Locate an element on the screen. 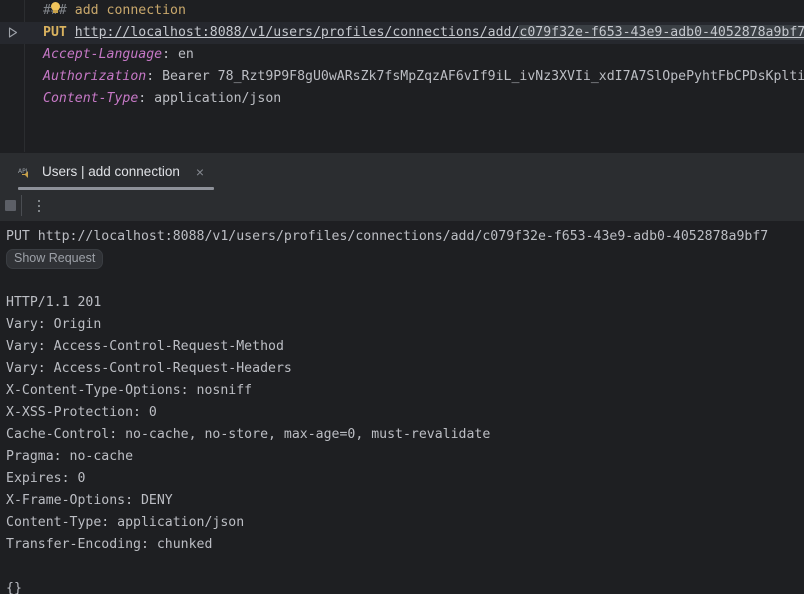 This screenshot has width=804, height=594. toolbar-divider is located at coordinates (21, 205).